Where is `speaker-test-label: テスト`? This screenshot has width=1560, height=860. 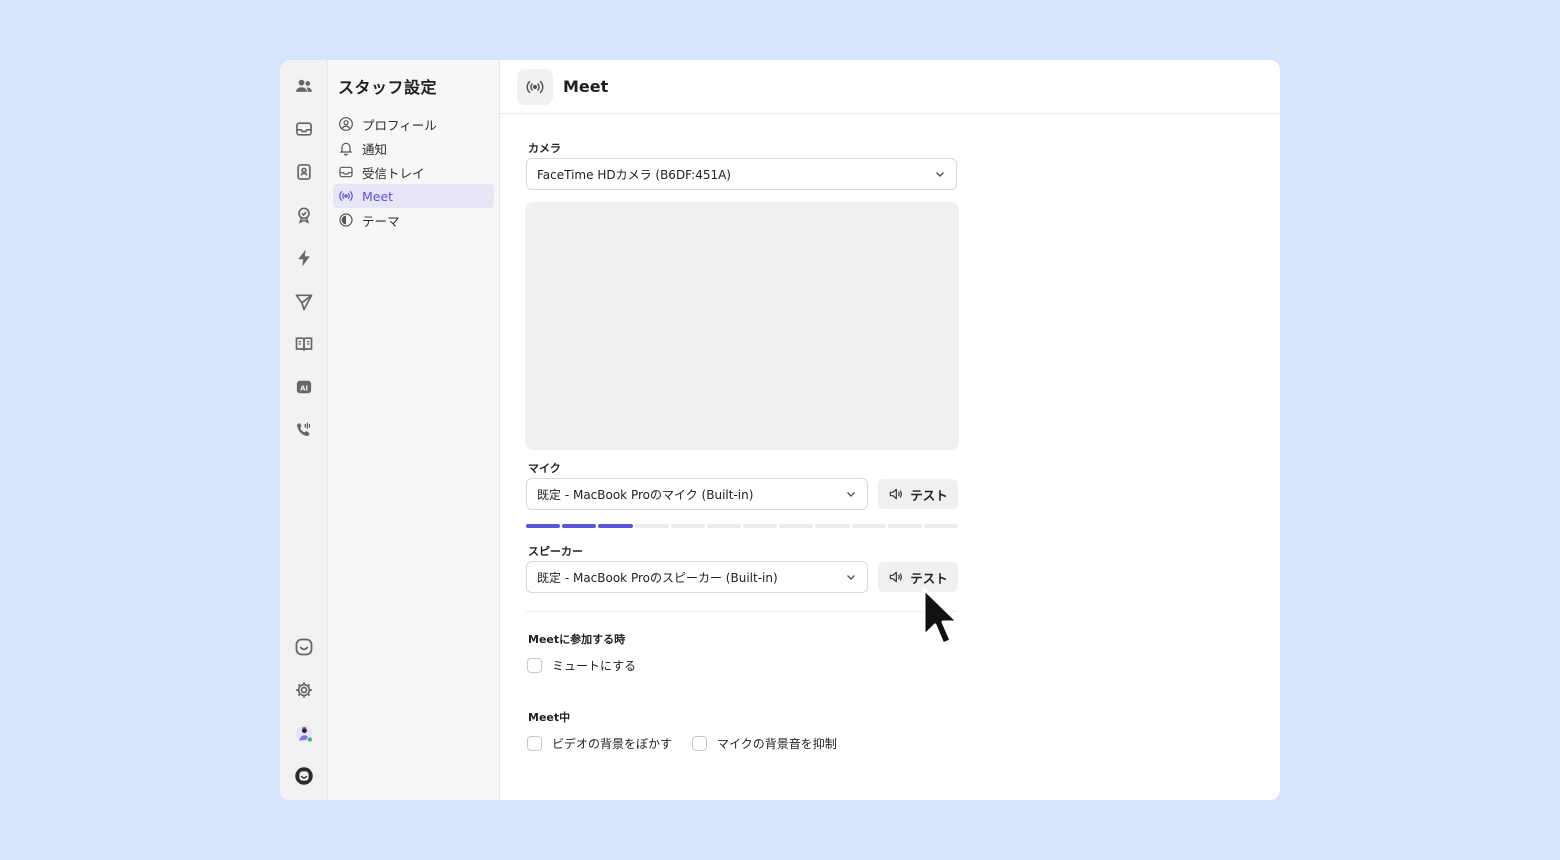 speaker-test-label: テスト is located at coordinates (929, 578).